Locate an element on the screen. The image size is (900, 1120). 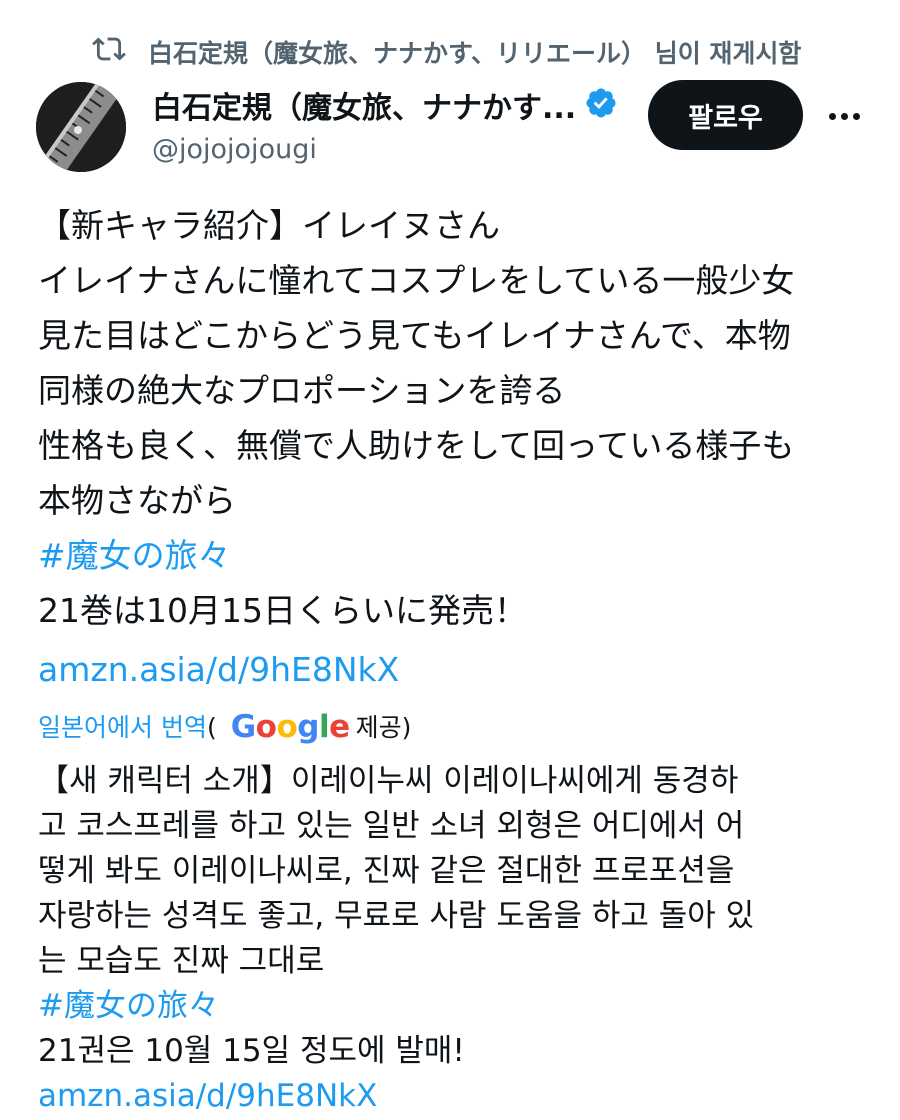
repost-indicator: 白石定規（魔女旅、ナナかす、リリエール） 님이 재게시함 is located at coordinates (446, 52).